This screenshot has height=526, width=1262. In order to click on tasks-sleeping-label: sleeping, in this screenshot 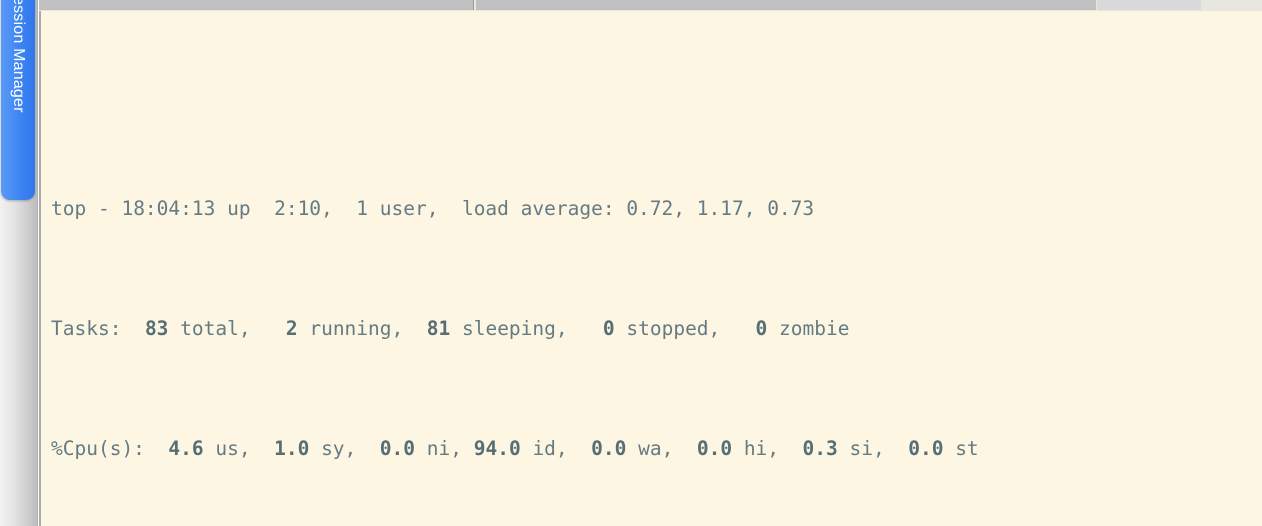, I will do `click(509, 328)`.